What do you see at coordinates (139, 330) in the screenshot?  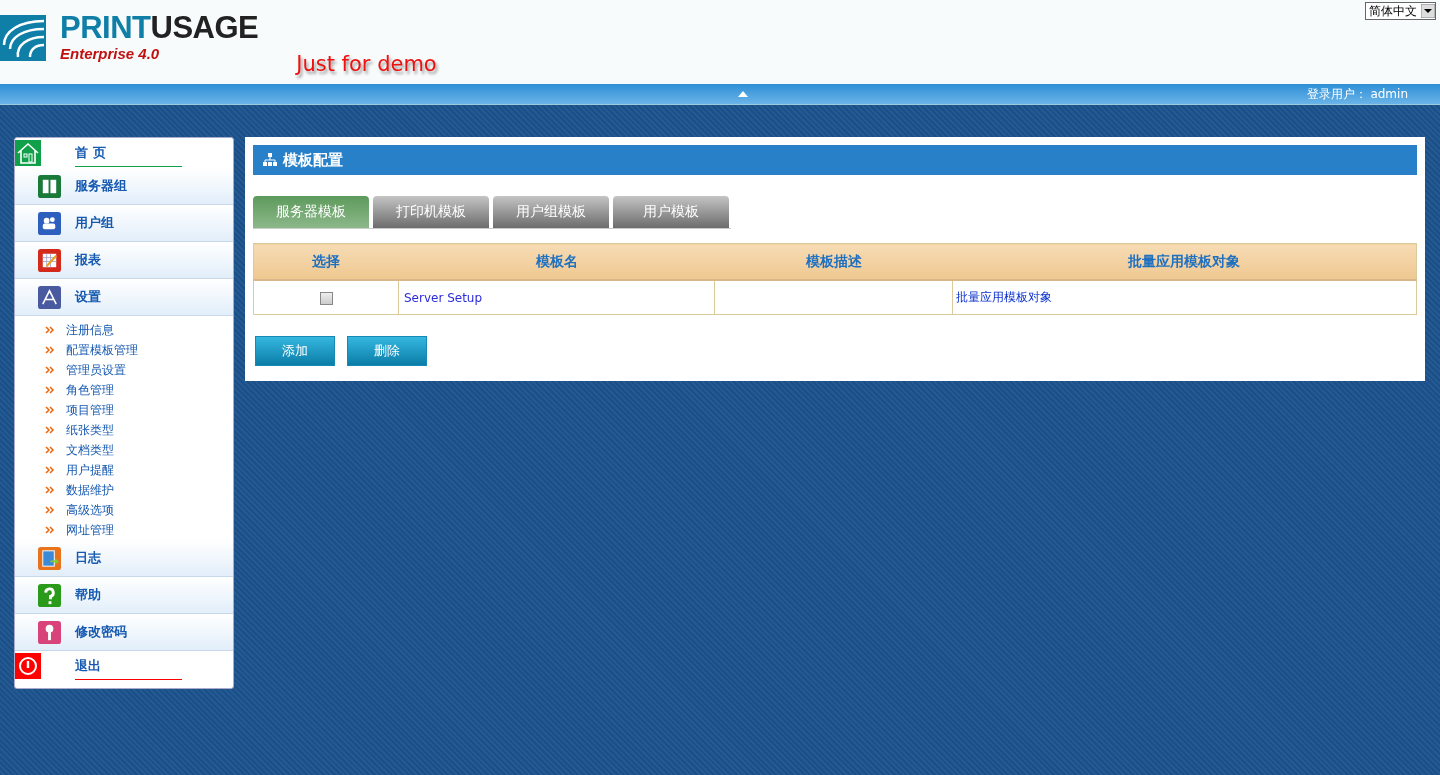 I see `submenu-item: 注册信息` at bounding box center [139, 330].